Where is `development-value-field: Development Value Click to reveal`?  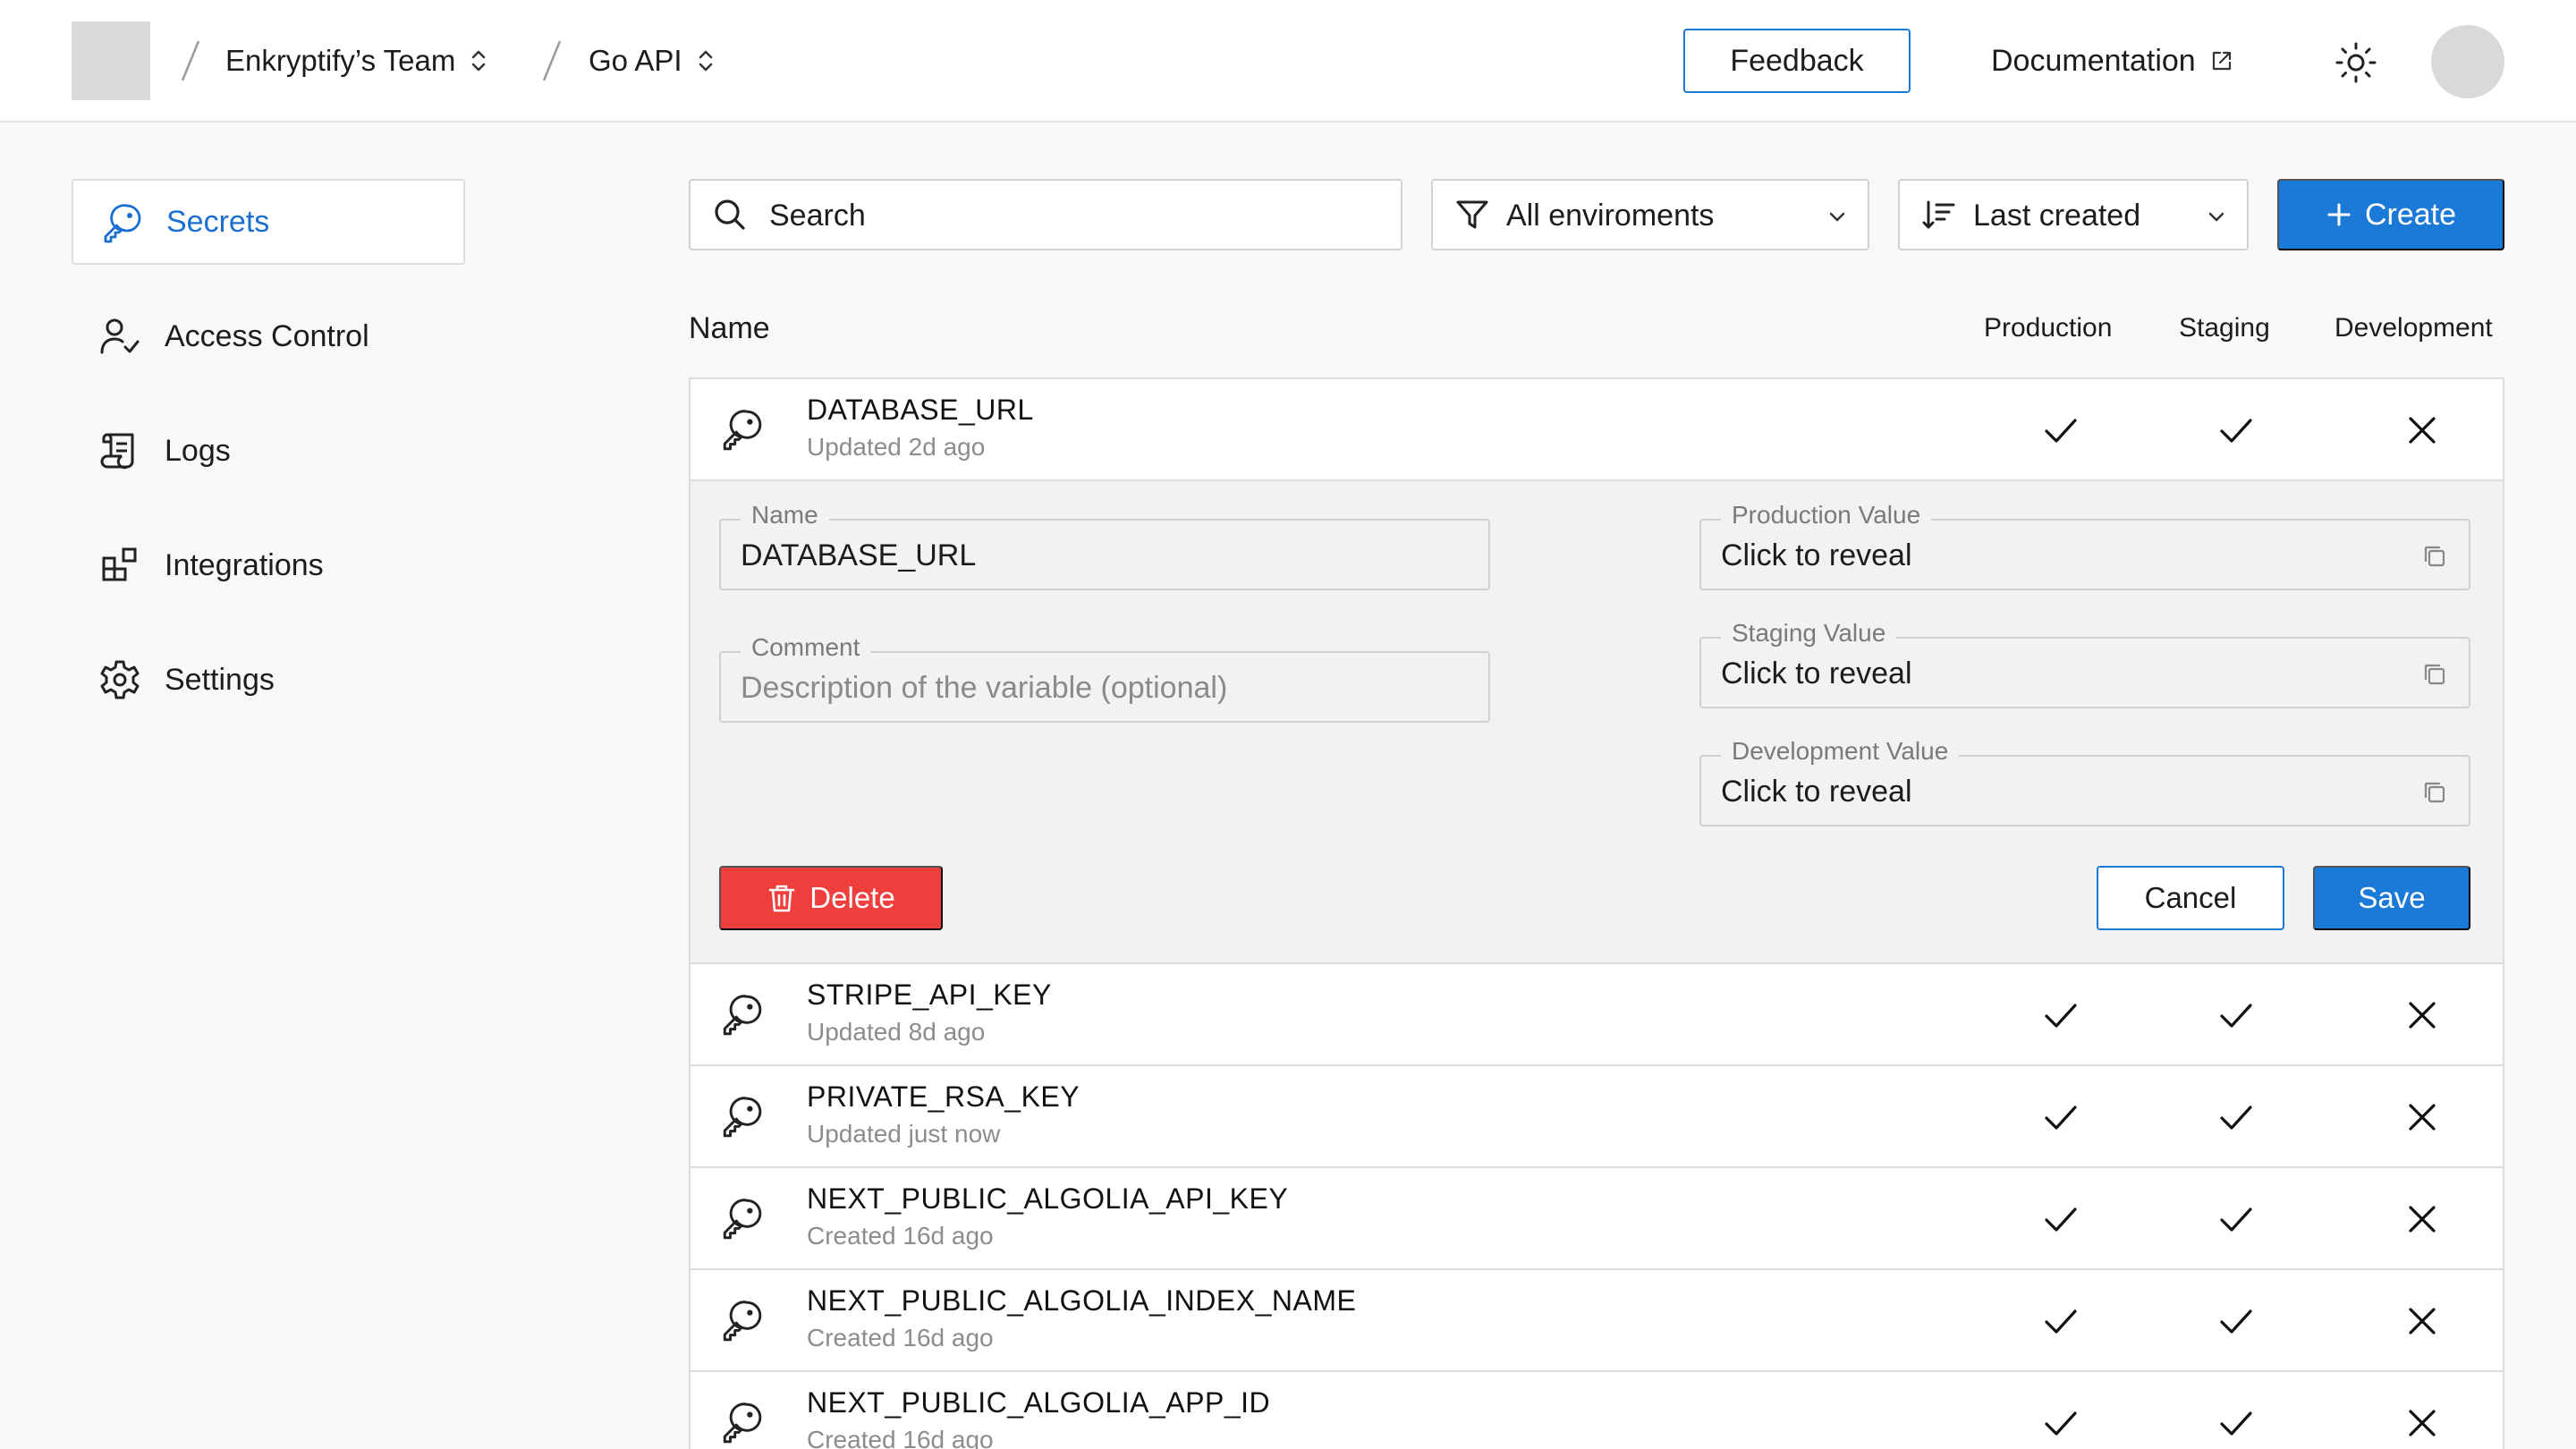 development-value-field: Development Value Click to reveal is located at coordinates (2084, 781).